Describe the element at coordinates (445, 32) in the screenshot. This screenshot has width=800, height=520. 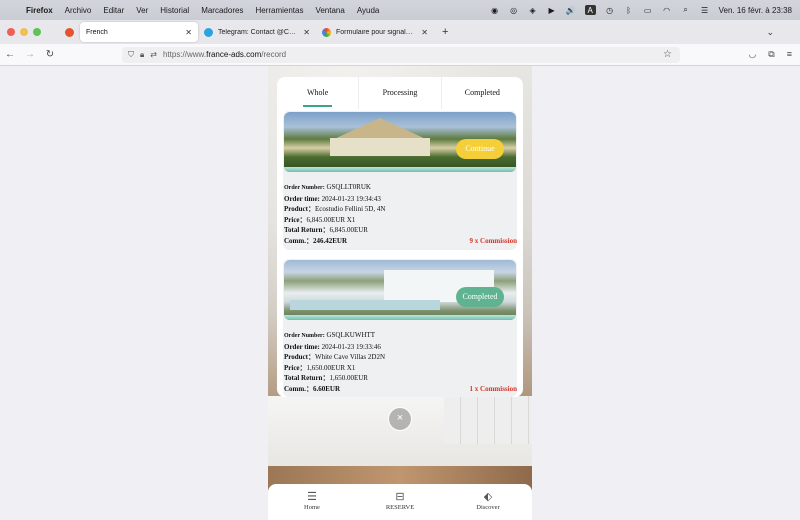
I see `new-tab-icon: +` at that location.